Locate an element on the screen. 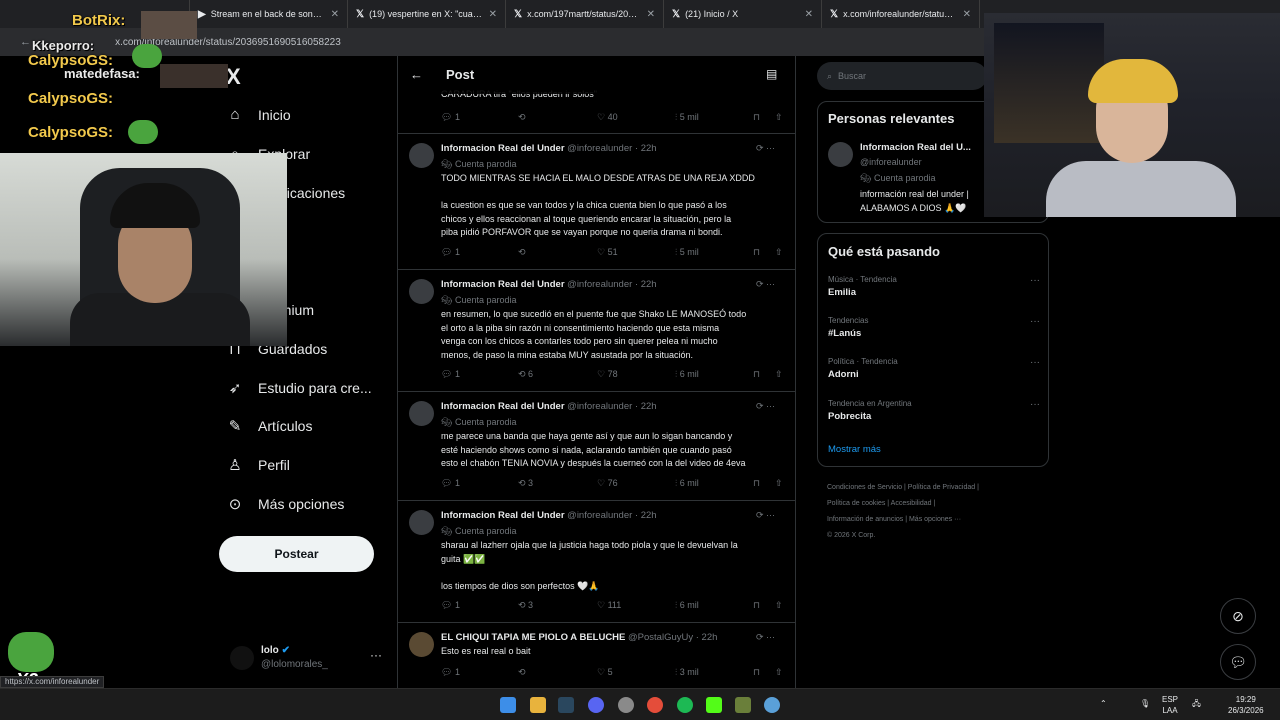  reader-mode-icon: ▤ is located at coordinates (771, 74).